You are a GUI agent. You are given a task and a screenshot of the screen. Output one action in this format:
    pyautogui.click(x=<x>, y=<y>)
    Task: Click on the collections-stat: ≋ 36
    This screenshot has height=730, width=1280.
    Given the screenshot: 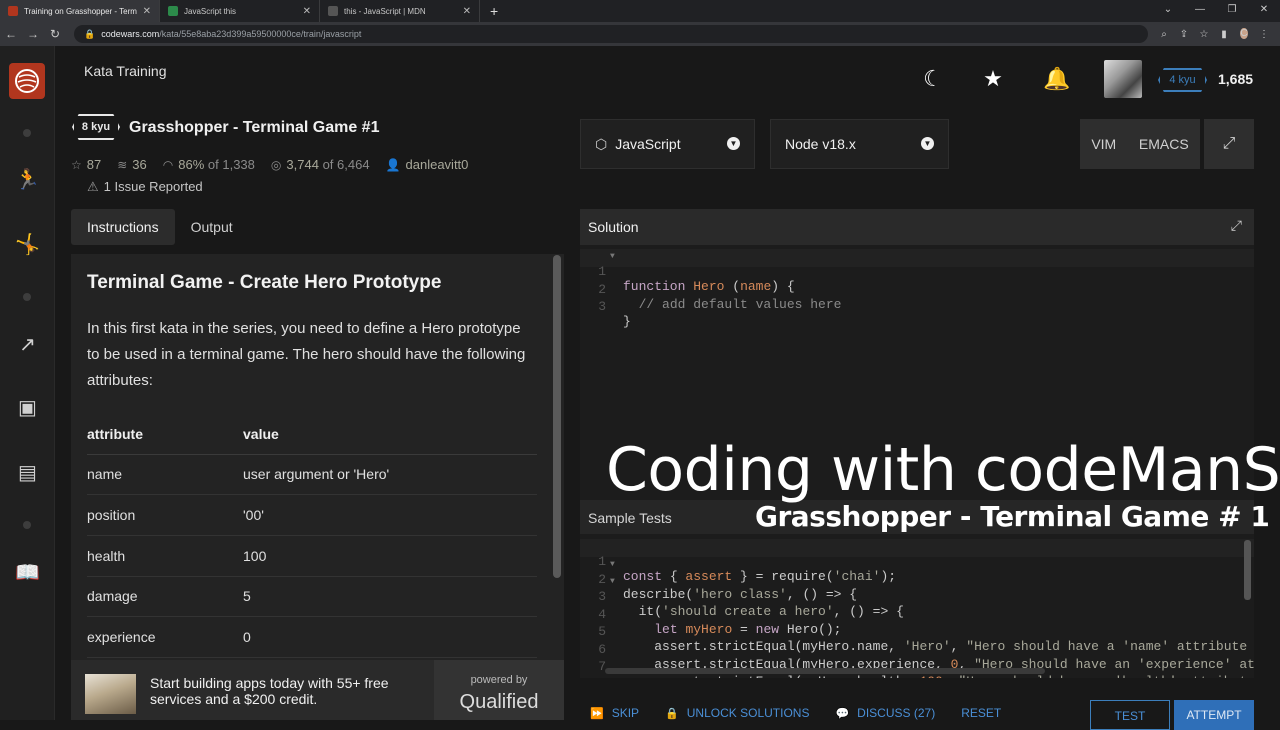 What is the action you would take?
    pyautogui.click(x=132, y=164)
    